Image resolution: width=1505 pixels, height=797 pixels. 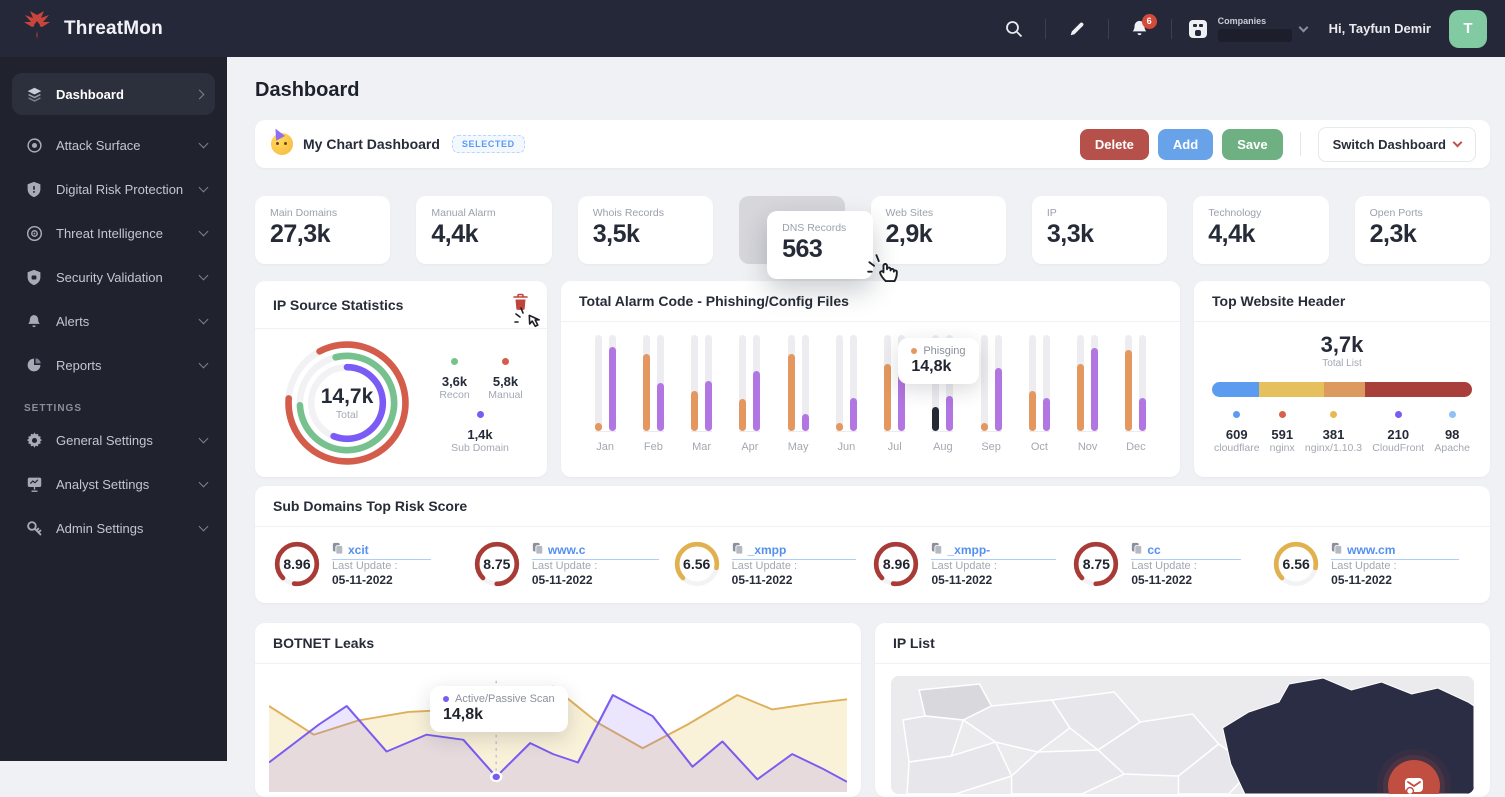 I want to click on ip-map, so click(x=1182, y=735).